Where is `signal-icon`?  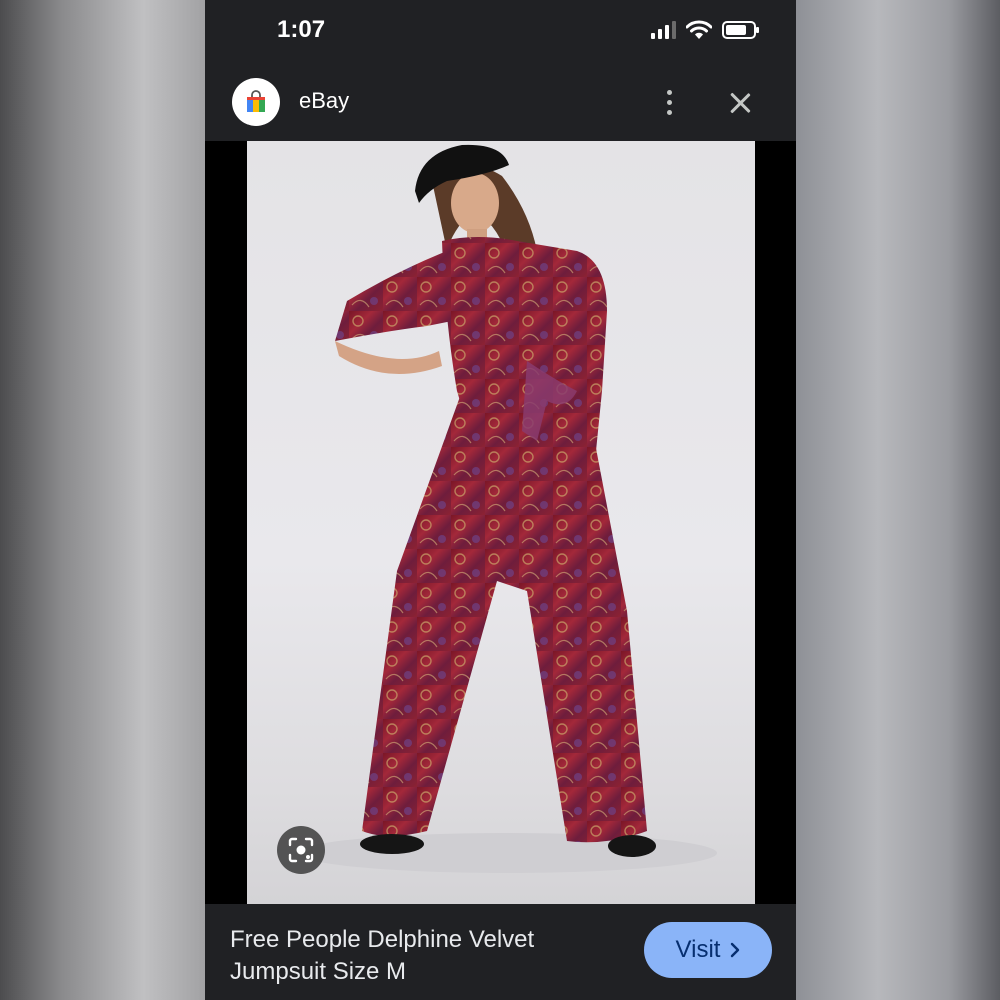 signal-icon is located at coordinates (663, 30).